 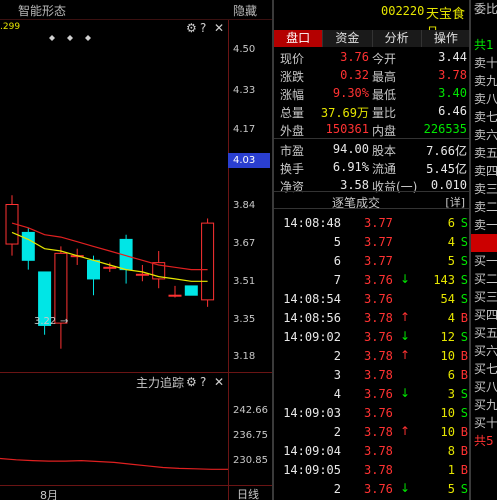 I want to click on quote-label: 最高, so click(x=384, y=77).